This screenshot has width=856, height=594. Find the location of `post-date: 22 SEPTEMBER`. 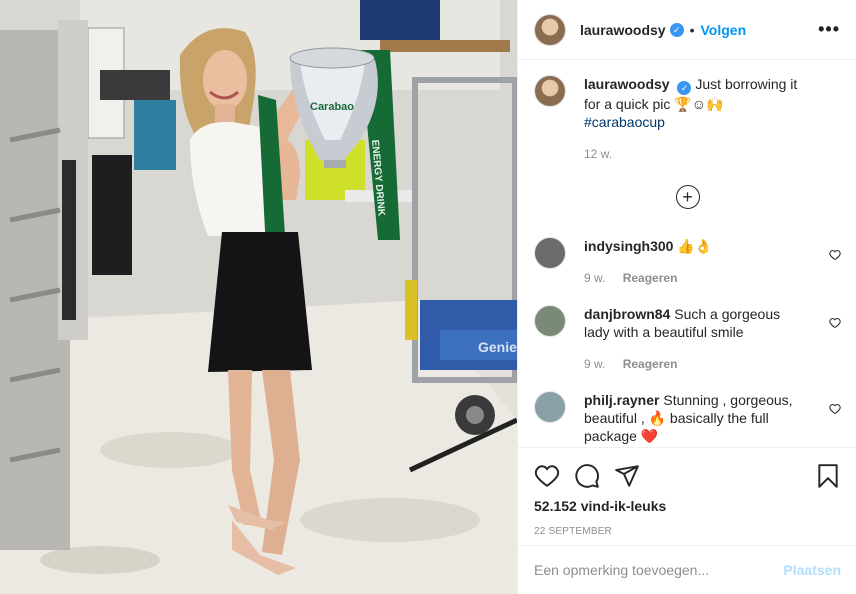

post-date: 22 SEPTEMBER is located at coordinates (687, 531).